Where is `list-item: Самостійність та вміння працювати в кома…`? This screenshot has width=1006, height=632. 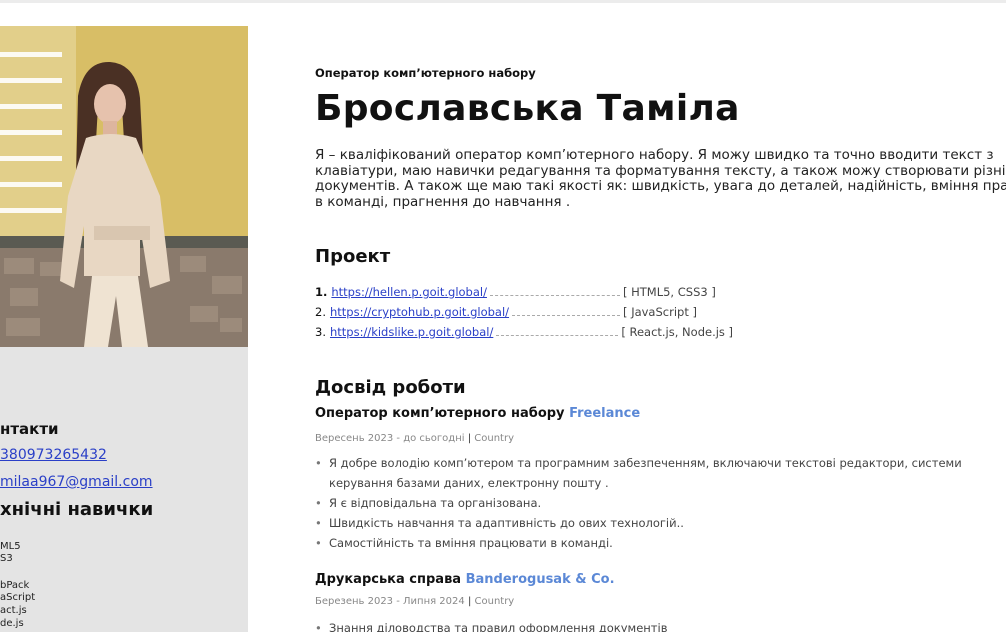
list-item: Самостійність та вміння працювати в кома… is located at coordinates (638, 543).